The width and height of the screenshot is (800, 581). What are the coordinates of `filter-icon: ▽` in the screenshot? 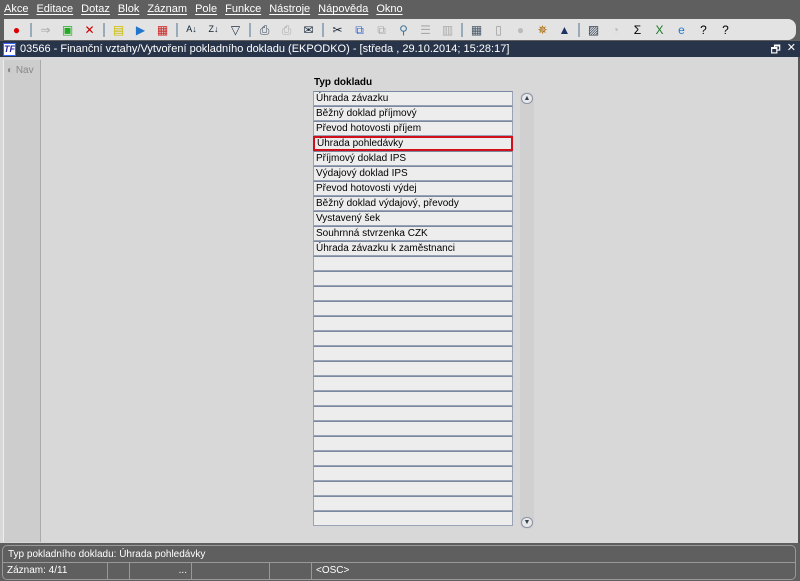 It's located at (235, 29).